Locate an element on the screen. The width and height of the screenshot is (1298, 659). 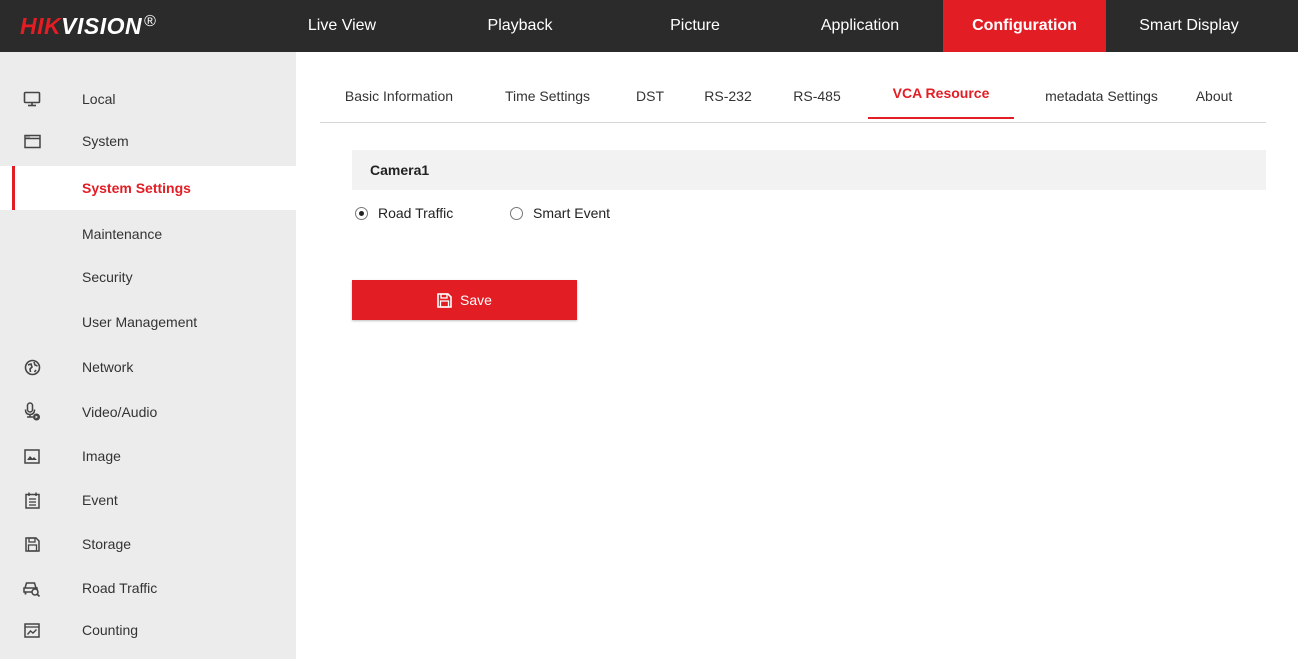
hikvision-logo: HIKVISION ® is located at coordinates (88, 26).